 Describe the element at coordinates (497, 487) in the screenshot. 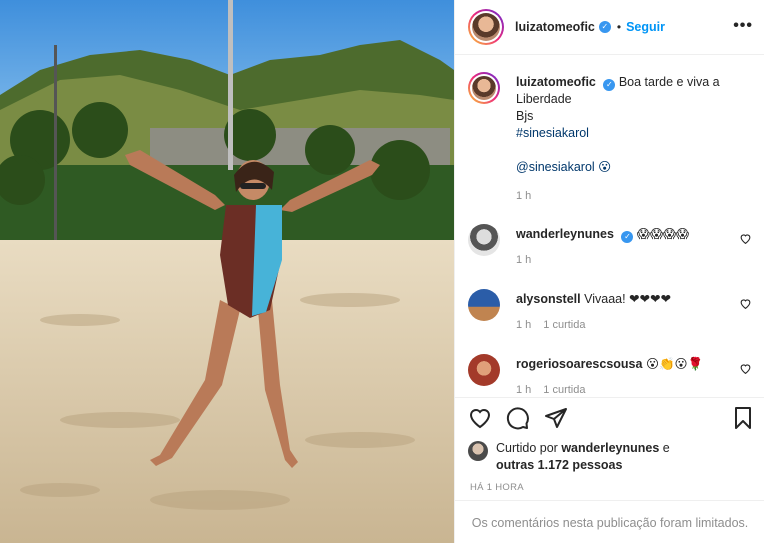

I see `post-timestamp: HÁ 1 HORA` at that location.